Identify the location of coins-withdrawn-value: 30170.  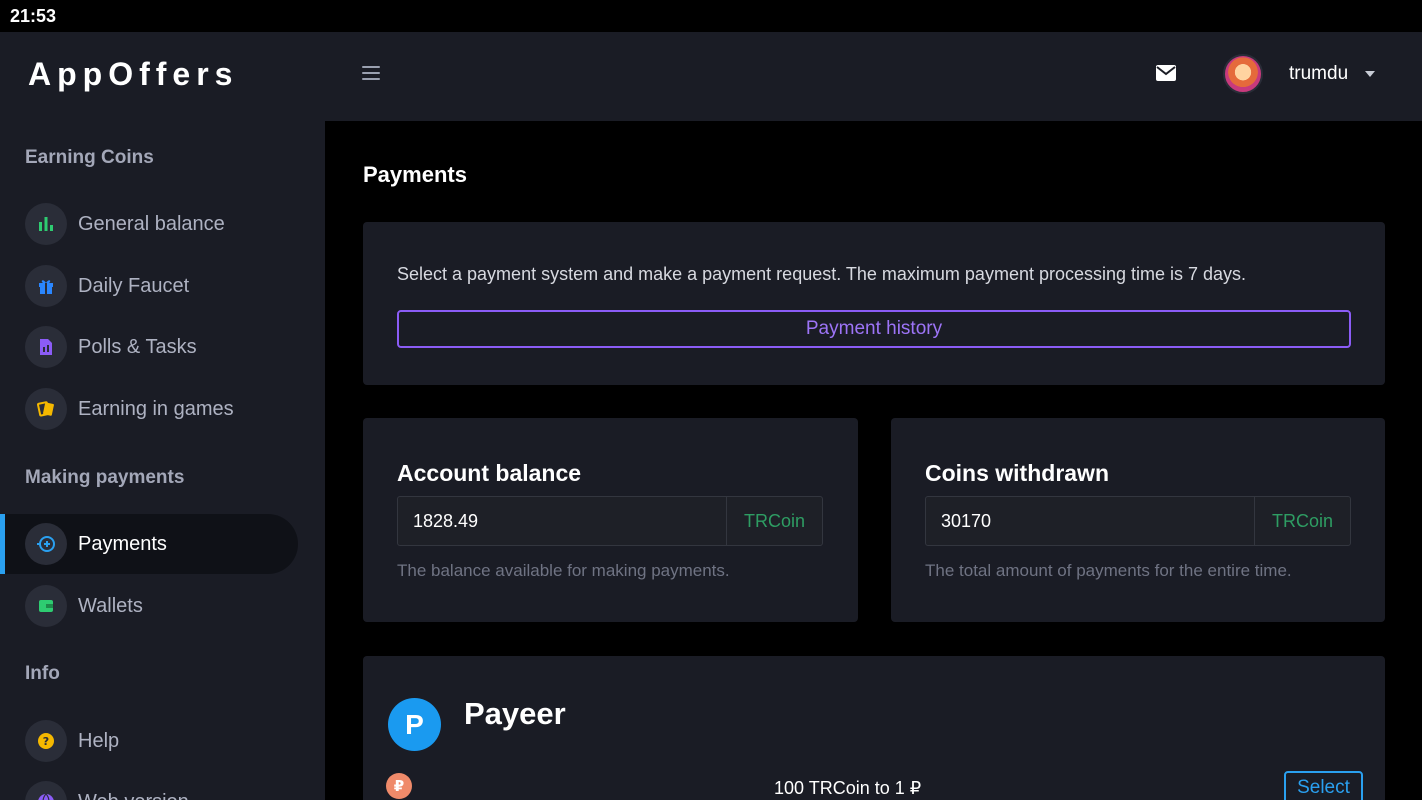
(1090, 521).